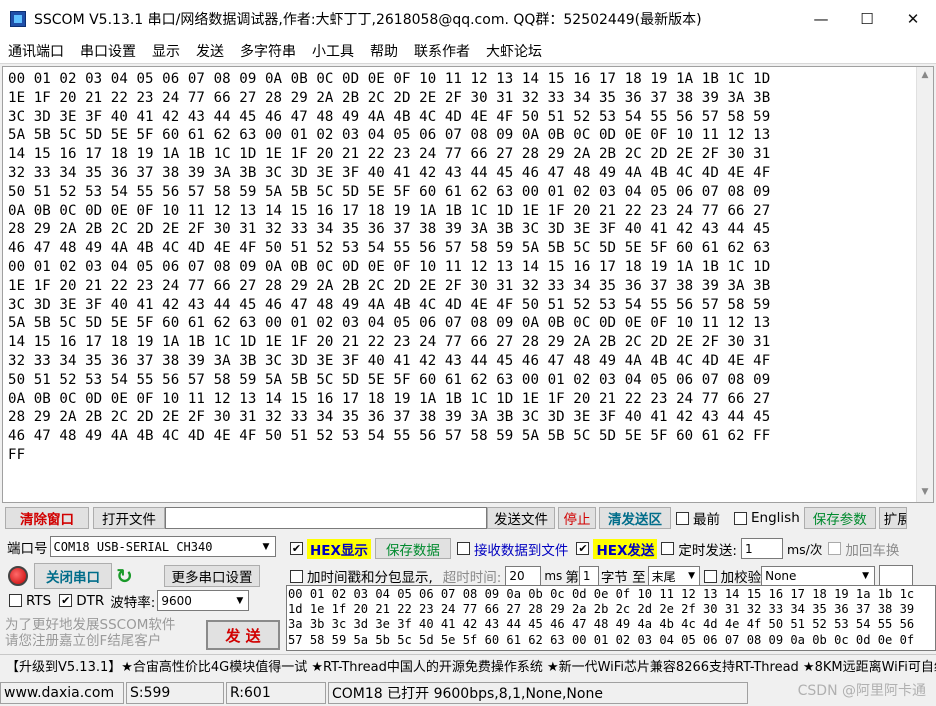 Image resolution: width=936 pixels, height=706 pixels. I want to click on port-status-indicator-icon, so click(18, 576).